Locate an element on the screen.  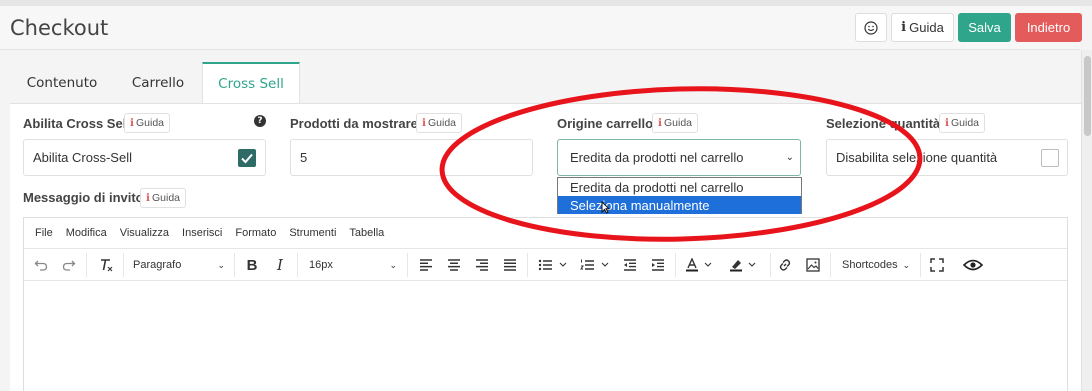
align-right-button is located at coordinates (482, 265).